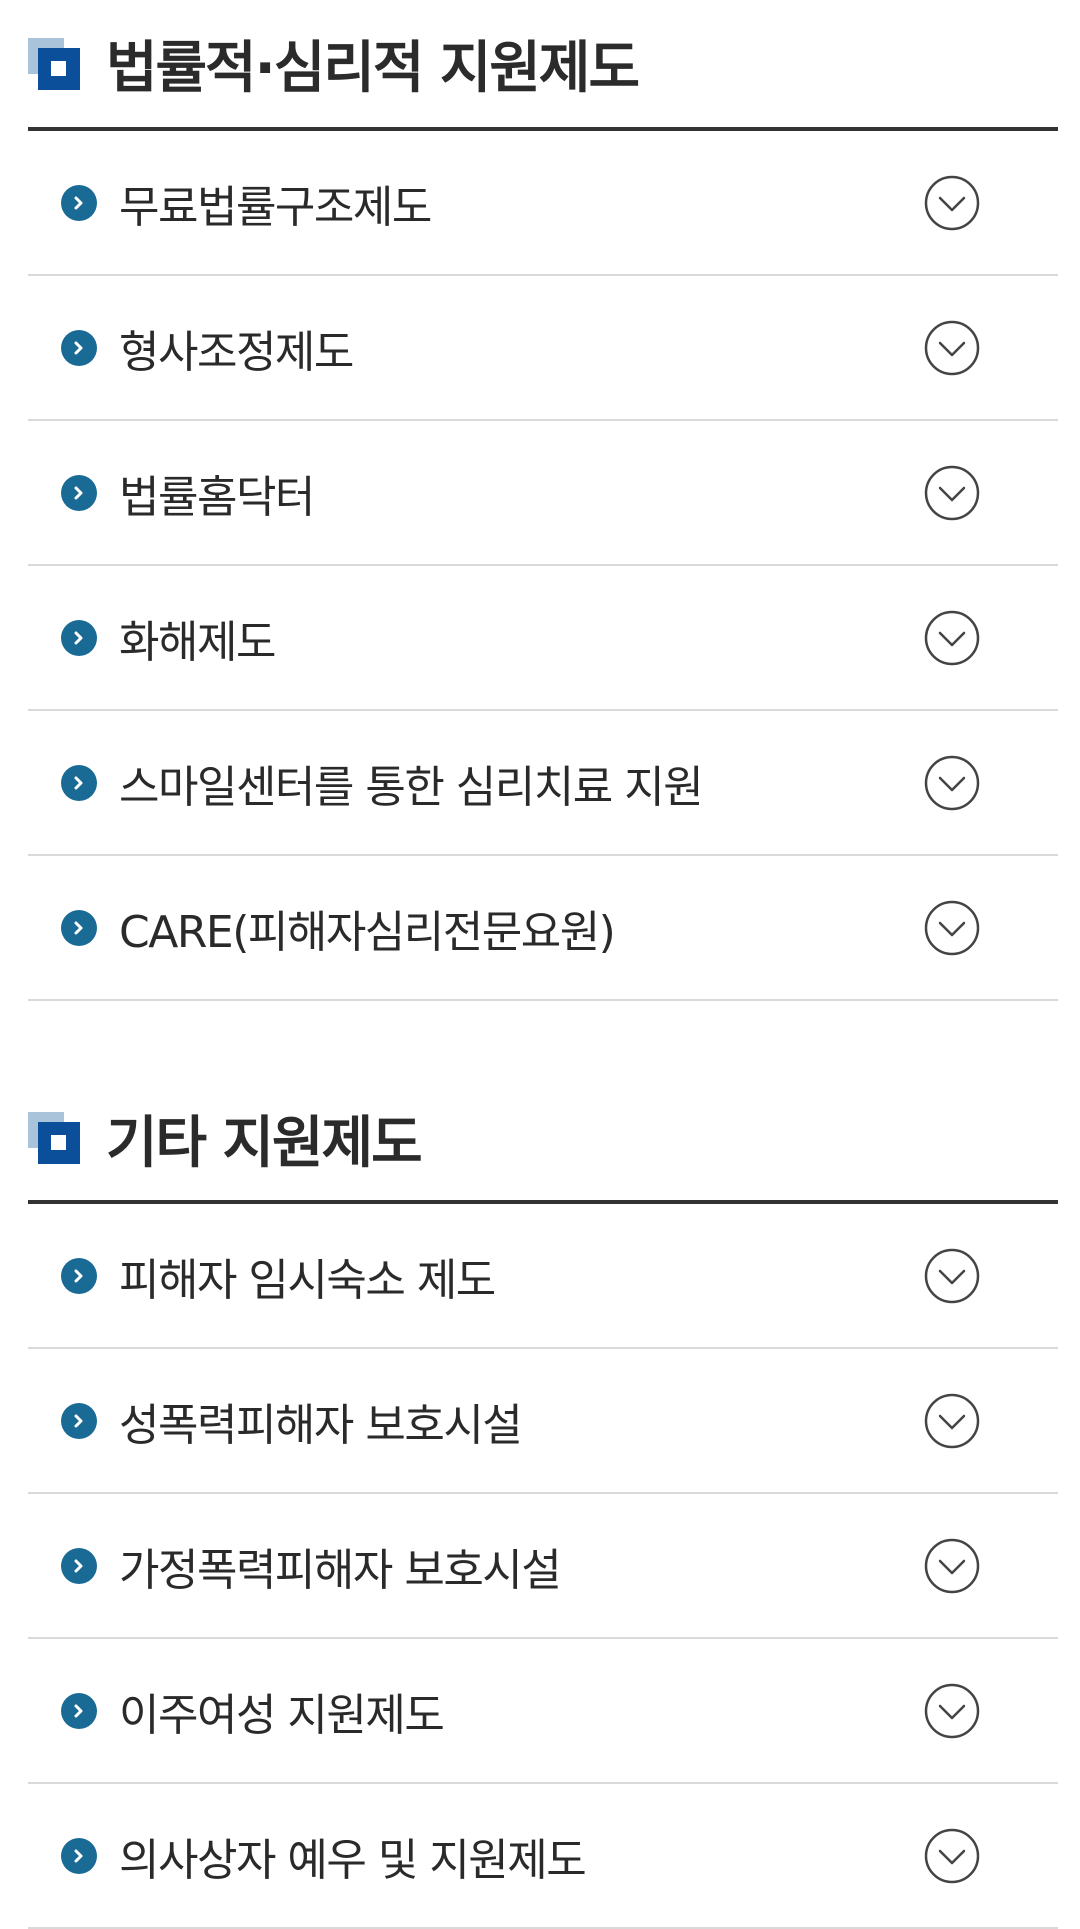  I want to click on accordion-item-criminal-mediation: 형사조정제도, so click(543, 348).